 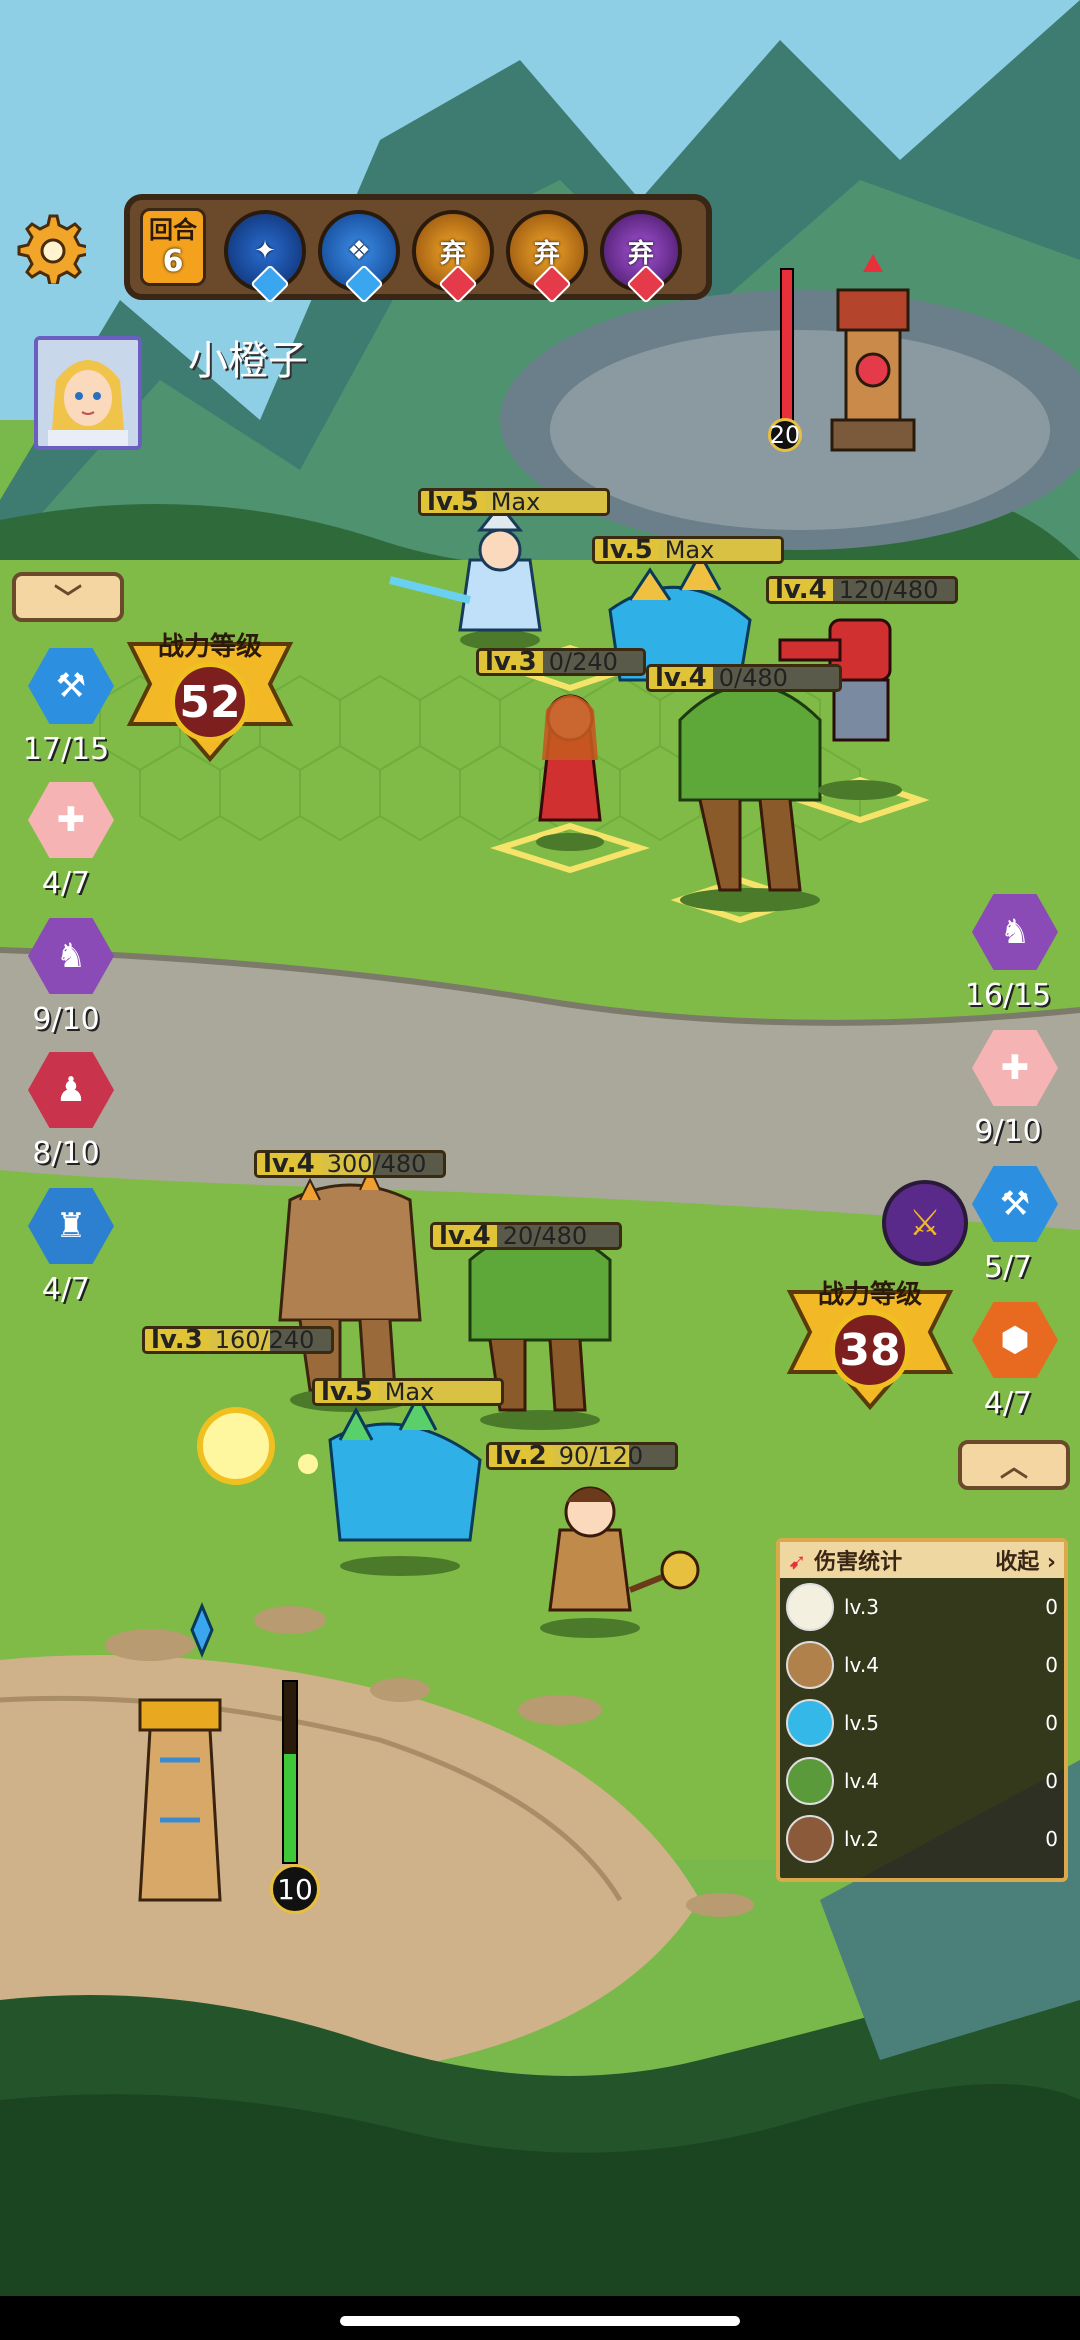 What do you see at coordinates (264, 1340) in the screenshot?
I see `unit-xp-value: 160/240` at bounding box center [264, 1340].